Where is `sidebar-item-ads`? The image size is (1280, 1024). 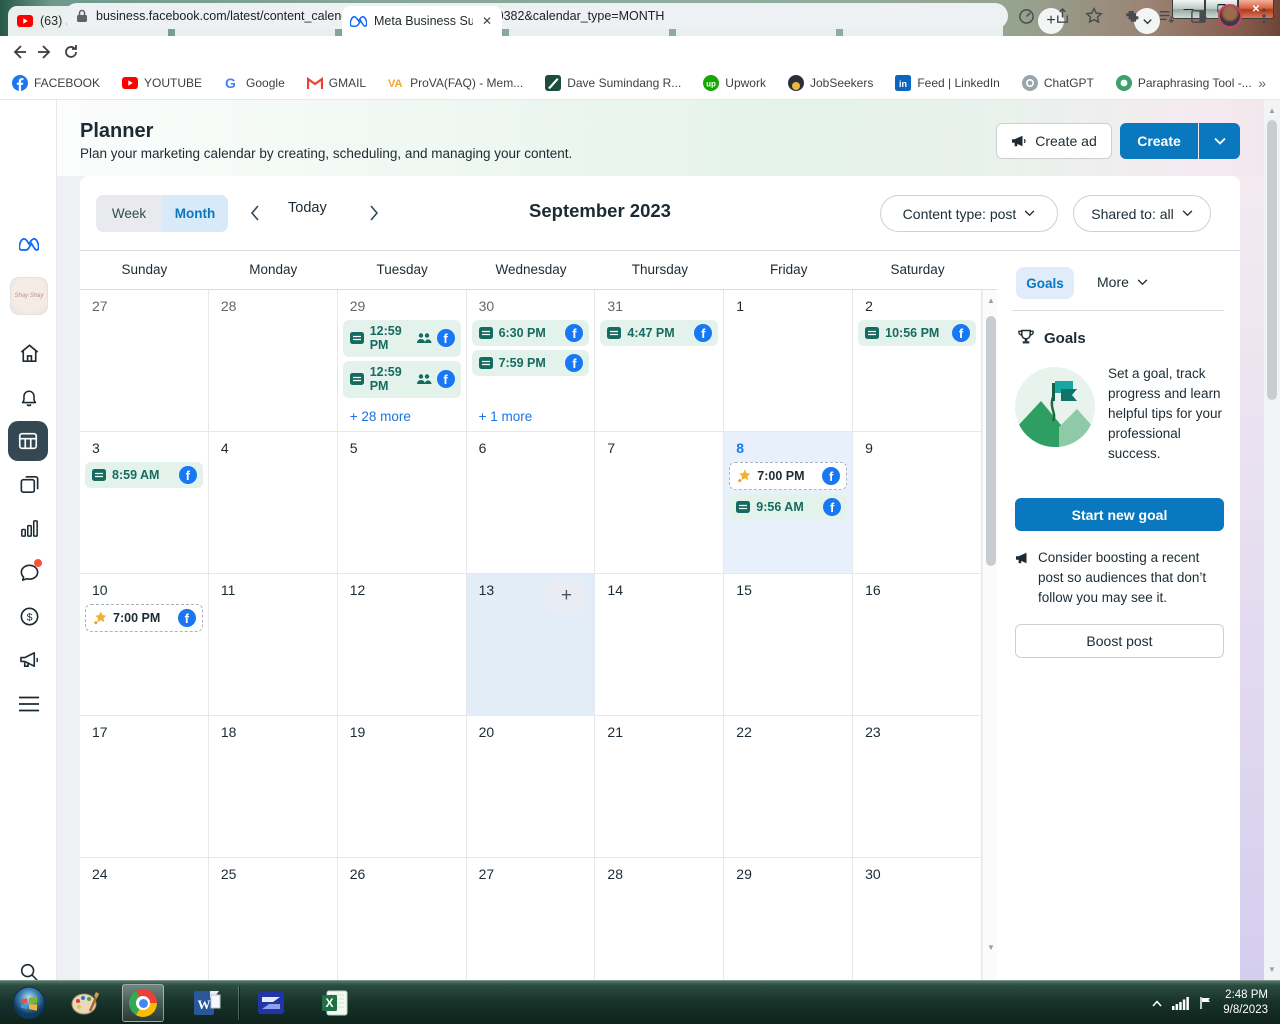
sidebar-item-ads is located at coordinates (29, 660).